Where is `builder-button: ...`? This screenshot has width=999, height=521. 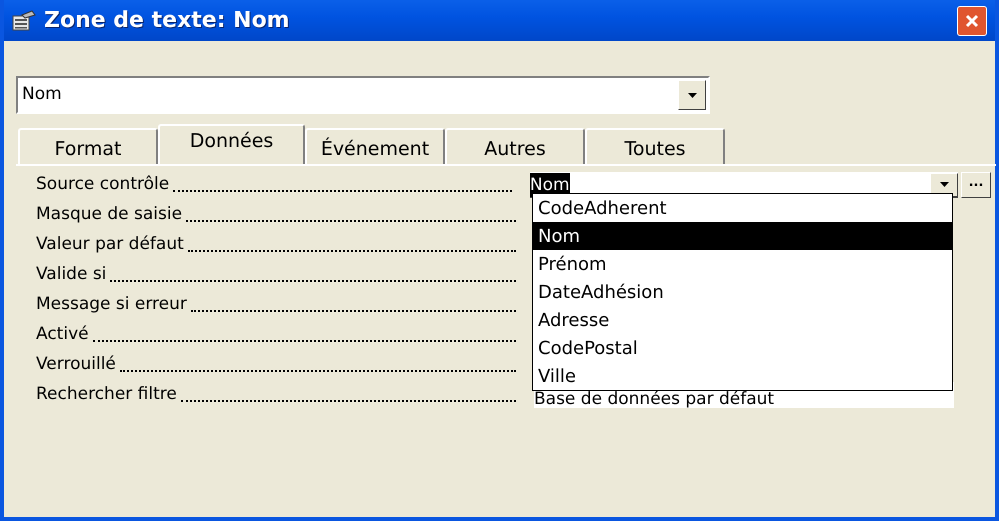 builder-button: ... is located at coordinates (976, 185).